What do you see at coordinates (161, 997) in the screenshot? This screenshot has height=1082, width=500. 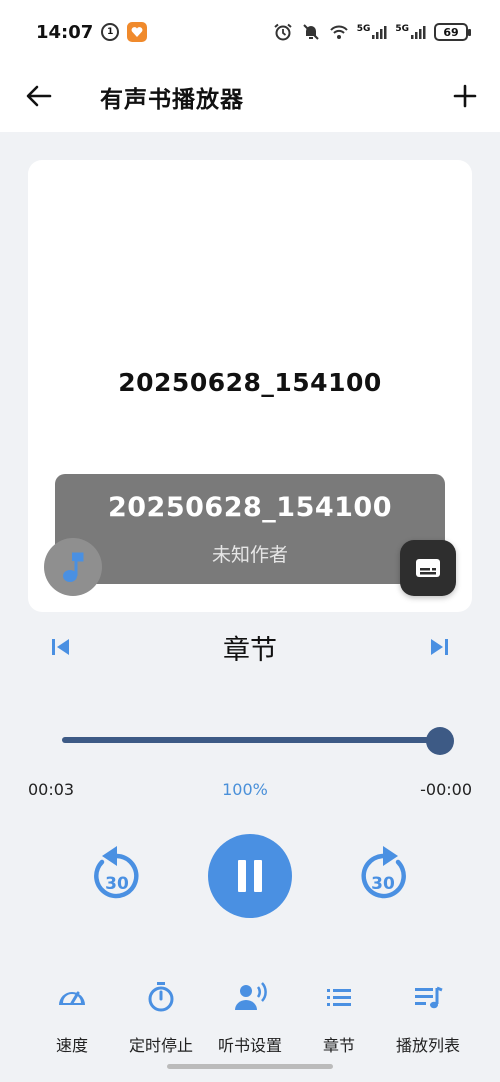 I see `timer-icon` at bounding box center [161, 997].